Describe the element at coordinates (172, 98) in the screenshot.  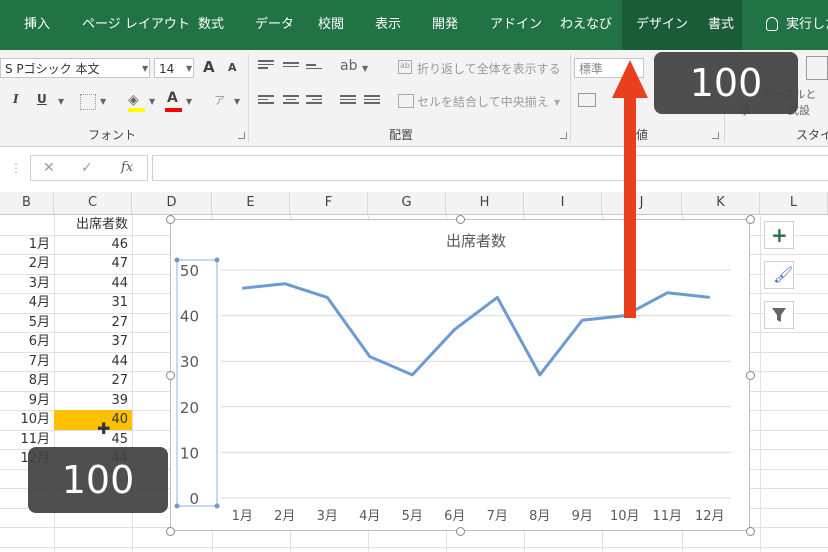
I see `font-color-icon: A` at that location.